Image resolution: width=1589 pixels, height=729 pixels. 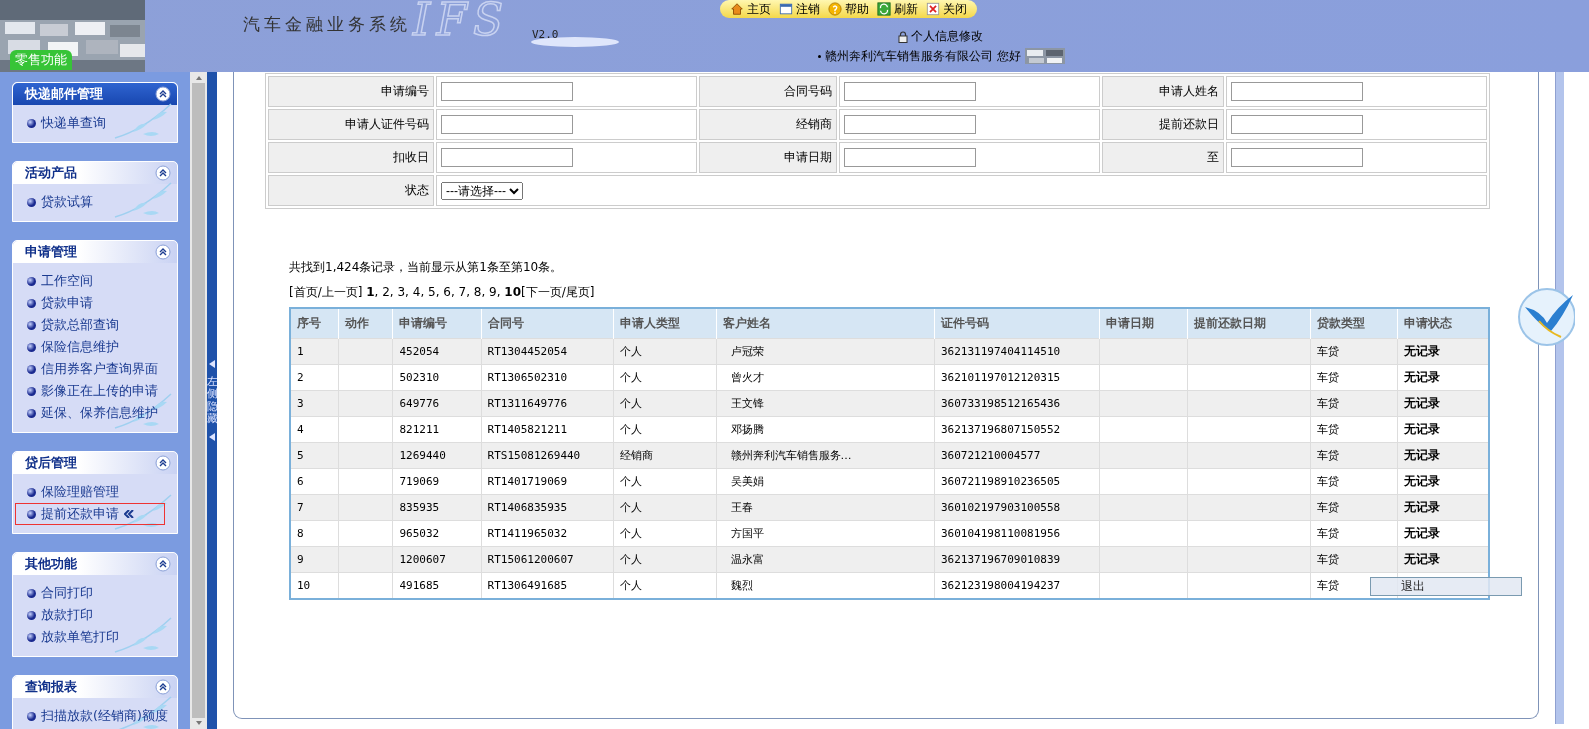 What do you see at coordinates (1163, 91) in the screenshot?
I see `field-label: 申请人姓名` at bounding box center [1163, 91].